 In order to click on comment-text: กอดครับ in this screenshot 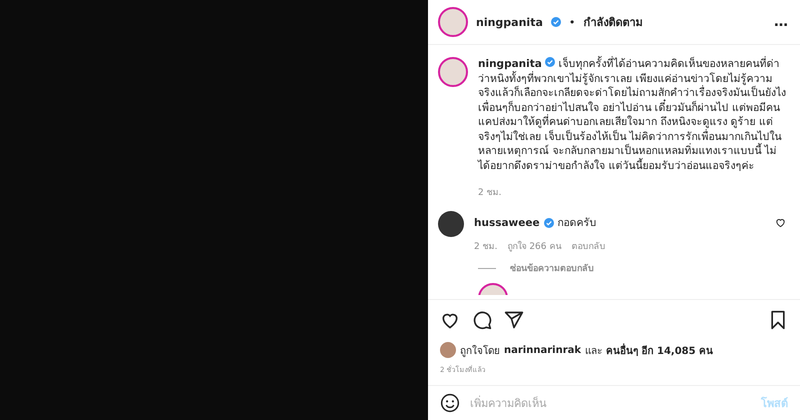, I will do `click(577, 223)`.